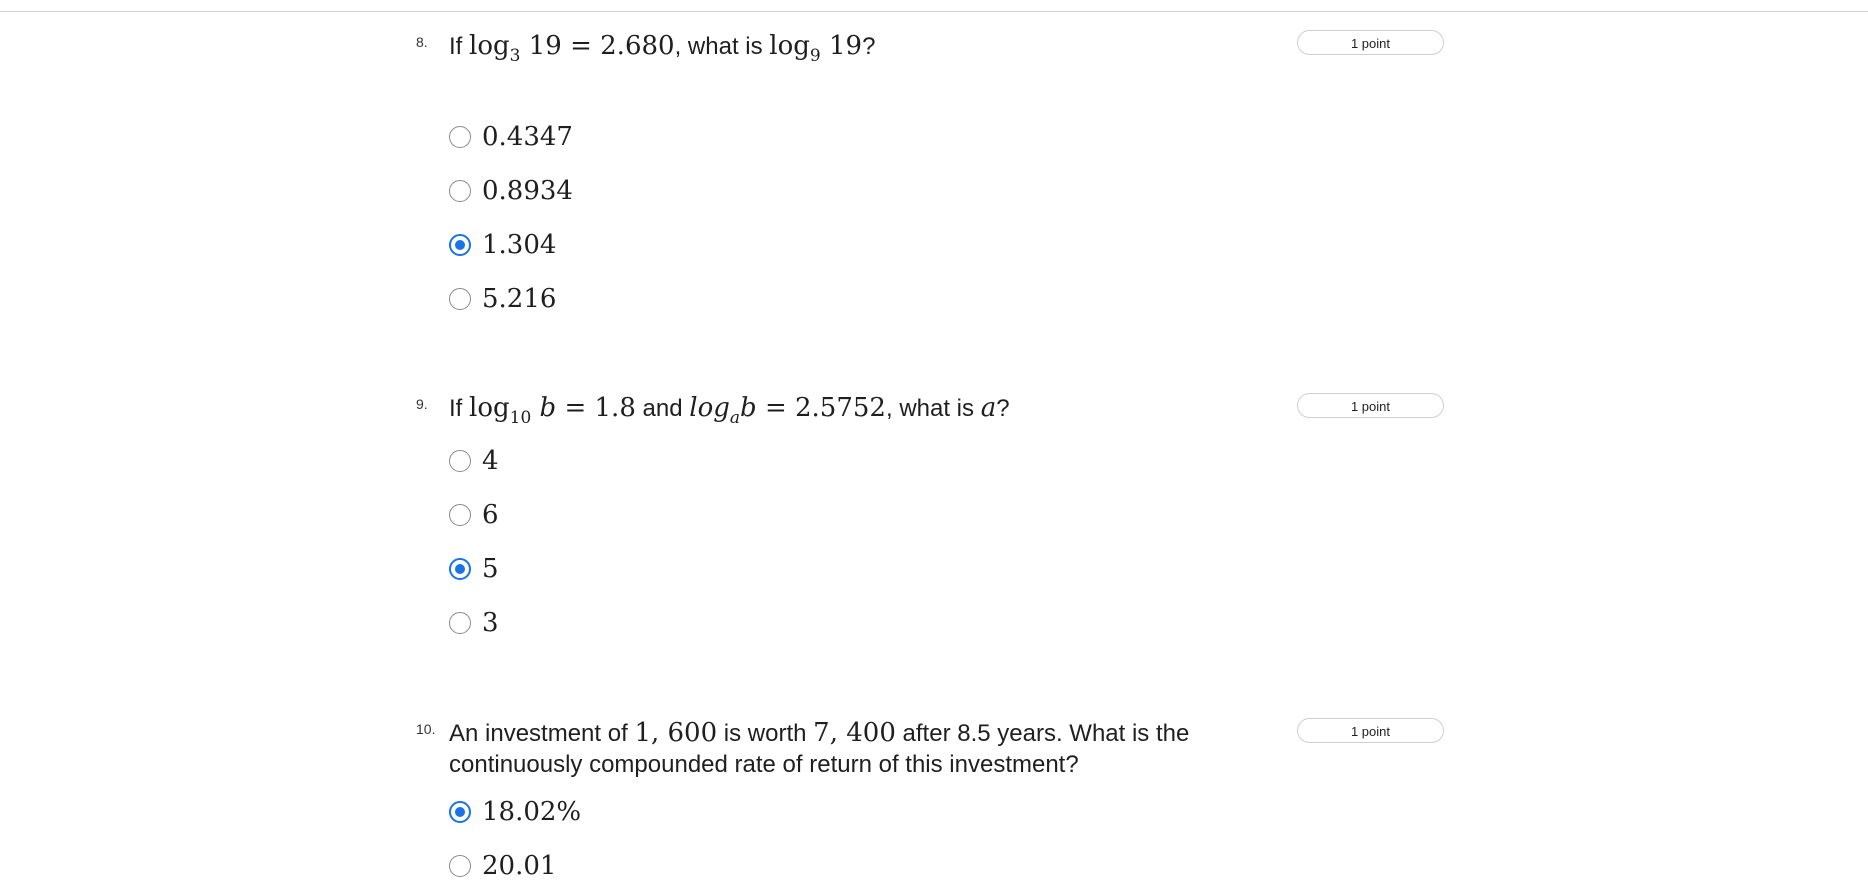 The image size is (1868, 895). I want to click on option-label: 5, so click(490, 569).